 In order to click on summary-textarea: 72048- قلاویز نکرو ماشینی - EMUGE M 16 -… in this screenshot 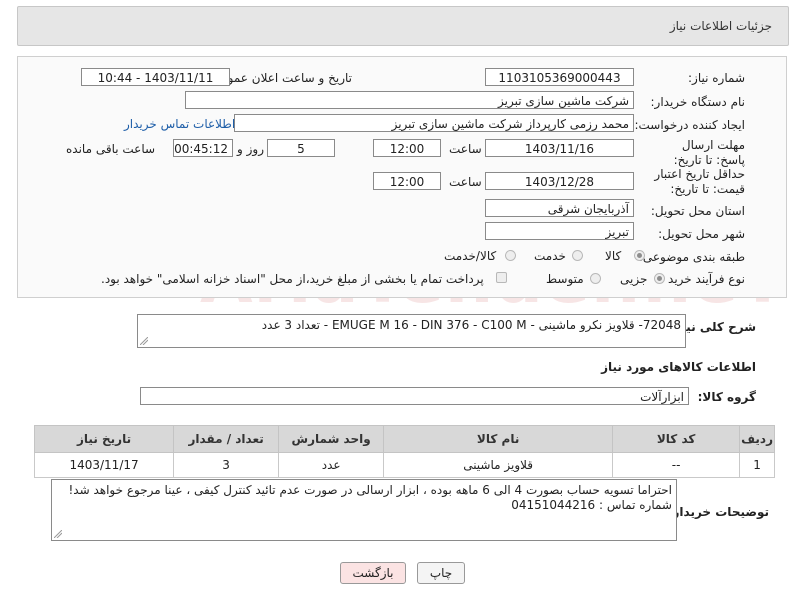, I will do `click(411, 331)`.